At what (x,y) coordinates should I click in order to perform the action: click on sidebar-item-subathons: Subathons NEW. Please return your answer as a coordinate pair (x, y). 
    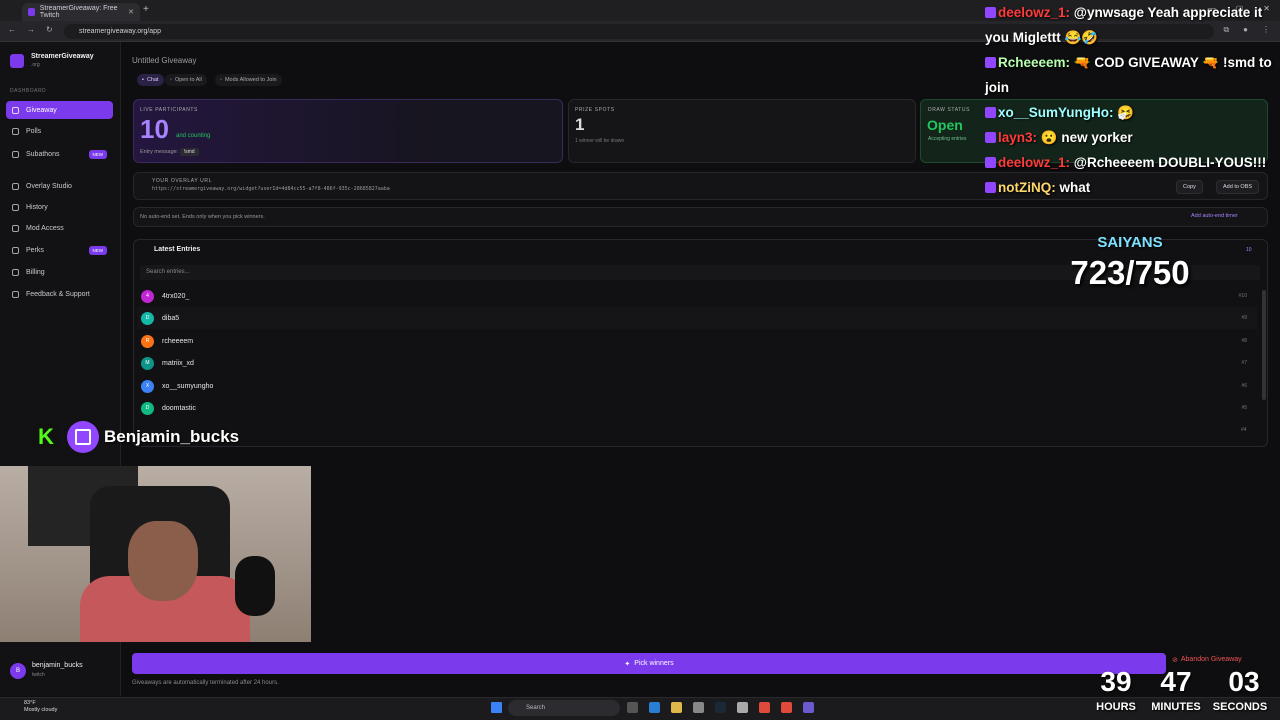
    Looking at the image, I should click on (59, 154).